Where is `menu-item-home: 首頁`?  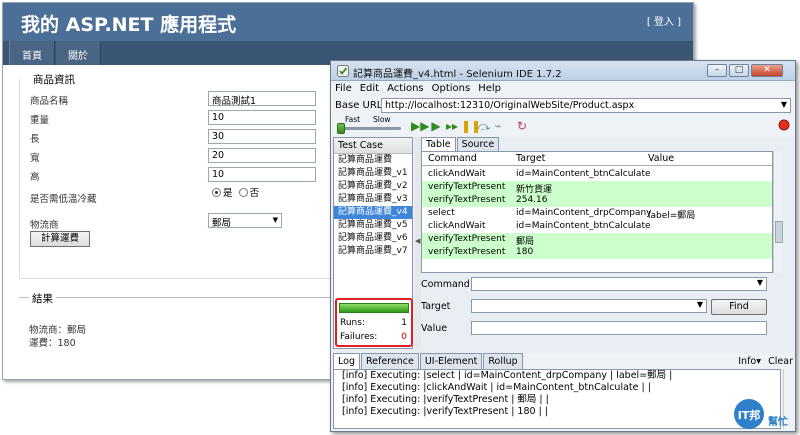
menu-item-home: 首頁 is located at coordinates (32, 53).